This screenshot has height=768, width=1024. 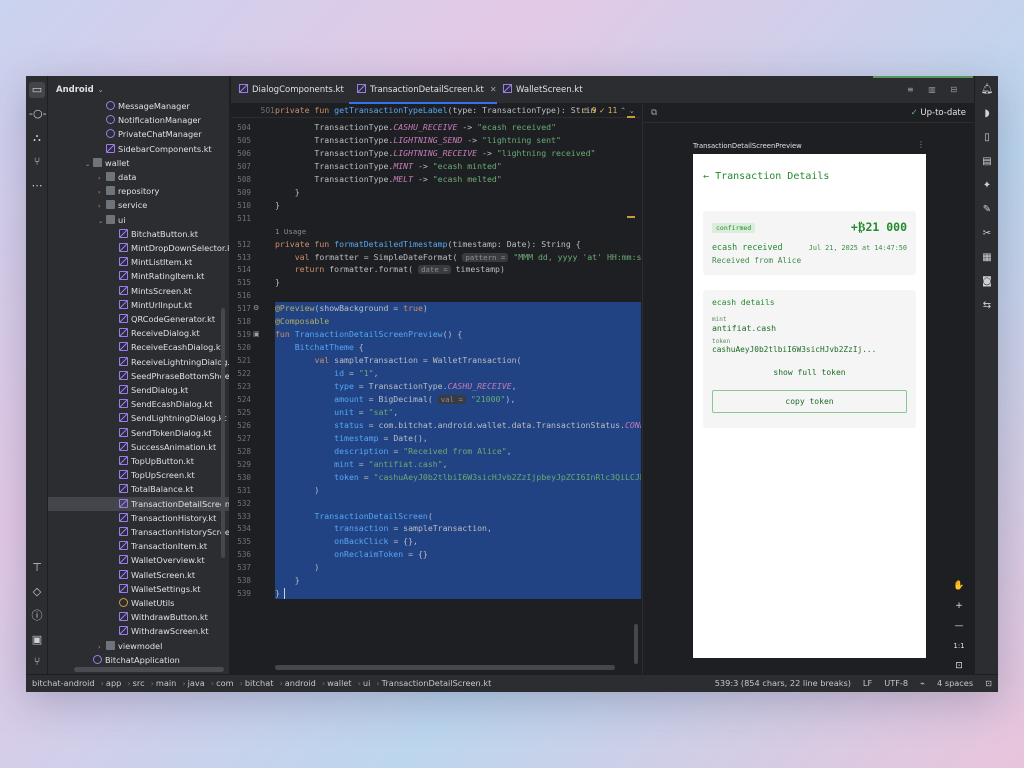 I want to click on indent-setting: 4 spaces, so click(x=955, y=683).